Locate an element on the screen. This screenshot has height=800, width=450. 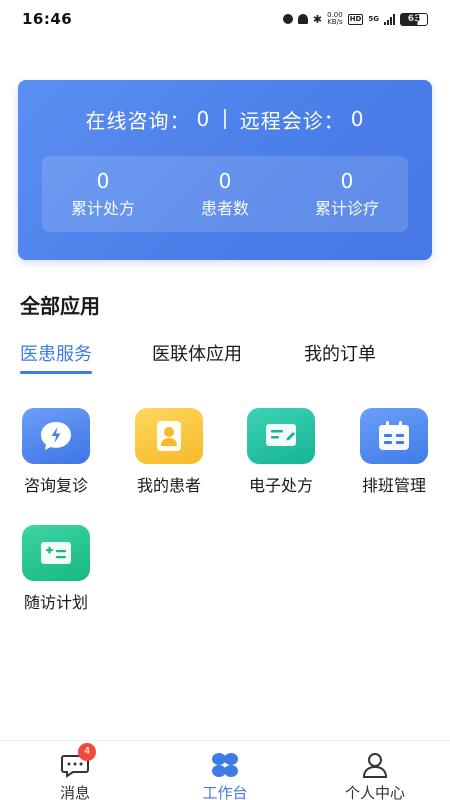
battery-icon: 63 is located at coordinates (414, 19).